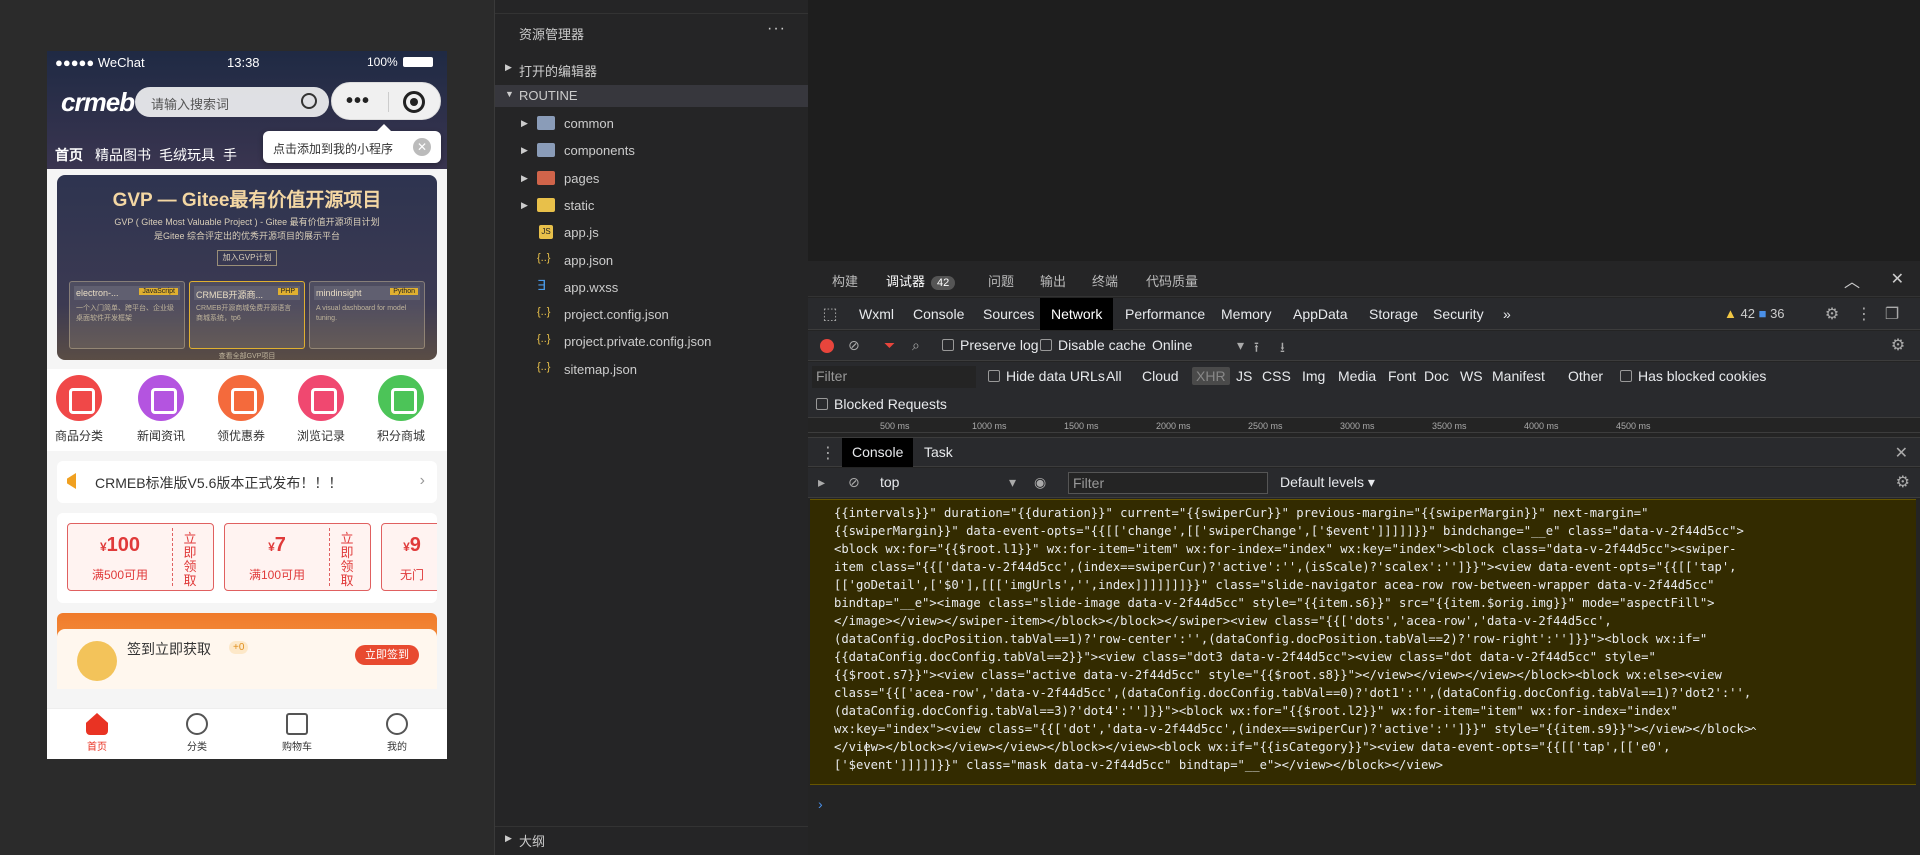 The height and width of the screenshot is (855, 1920). What do you see at coordinates (1105, 280) in the screenshot?
I see `tab-terminal: 终端` at bounding box center [1105, 280].